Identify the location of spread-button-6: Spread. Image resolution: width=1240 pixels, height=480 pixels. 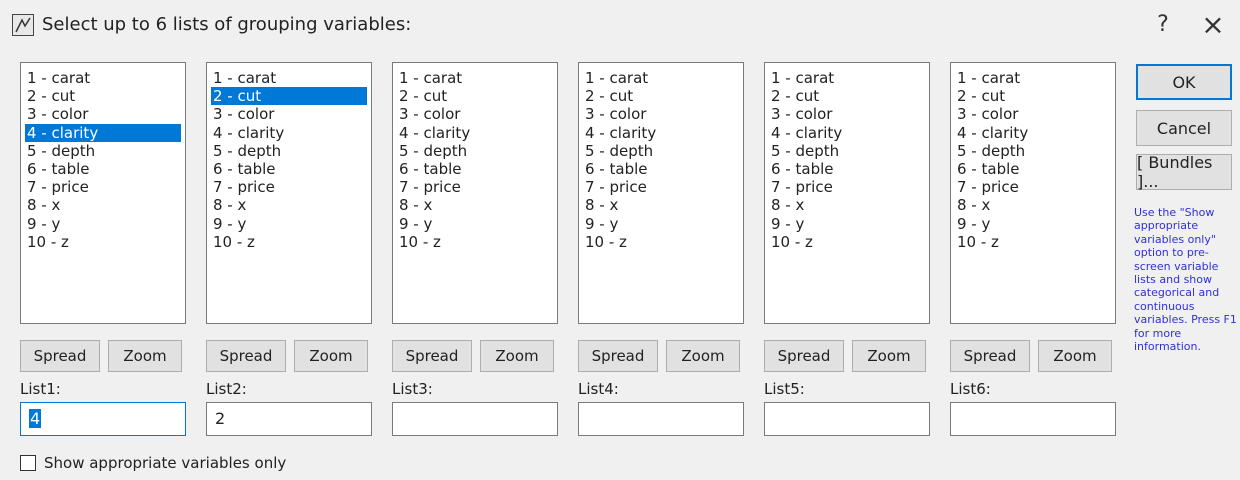
(990, 356).